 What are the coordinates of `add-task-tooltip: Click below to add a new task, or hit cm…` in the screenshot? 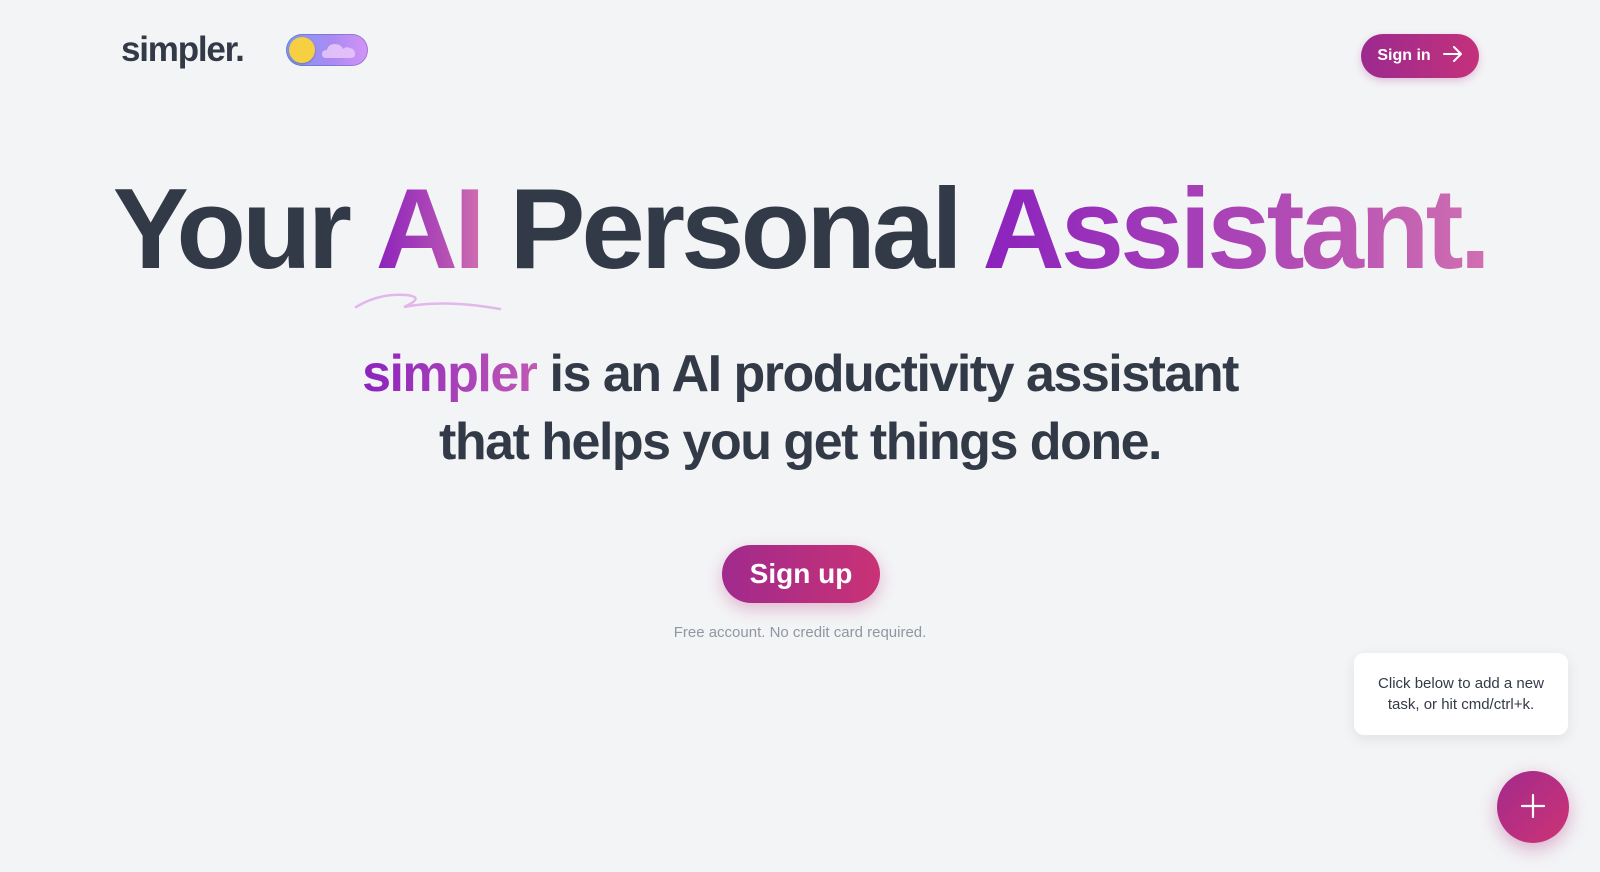 It's located at (1461, 694).